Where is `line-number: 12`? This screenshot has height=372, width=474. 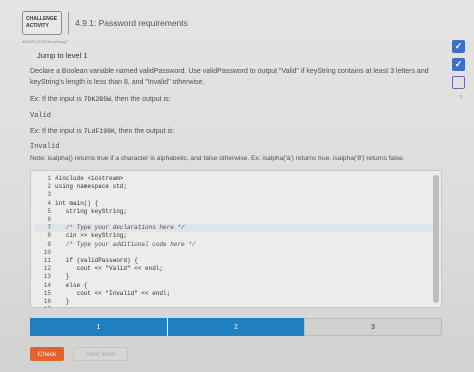
line-number: 12 is located at coordinates (47, 269).